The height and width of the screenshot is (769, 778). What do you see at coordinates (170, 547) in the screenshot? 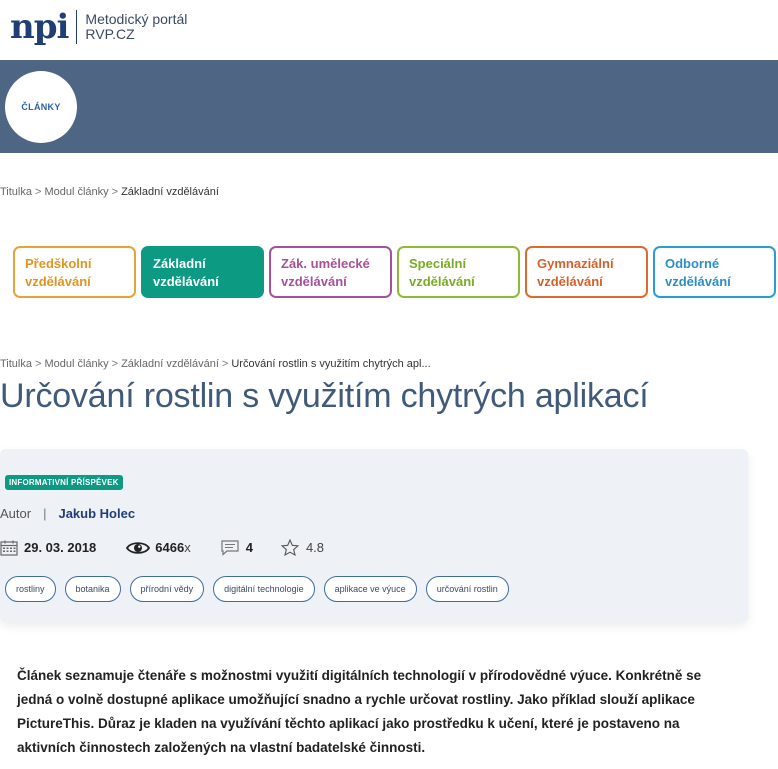
I see `view-count-value: 6466` at bounding box center [170, 547].